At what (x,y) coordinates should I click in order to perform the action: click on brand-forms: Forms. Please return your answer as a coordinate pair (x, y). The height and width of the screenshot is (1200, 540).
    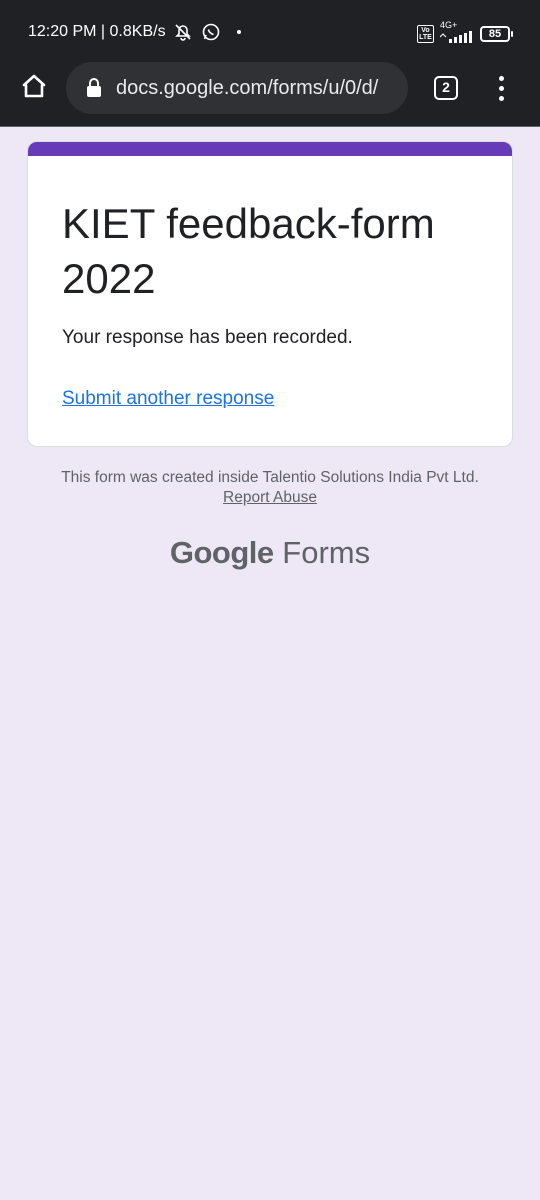
    Looking at the image, I should click on (326, 552).